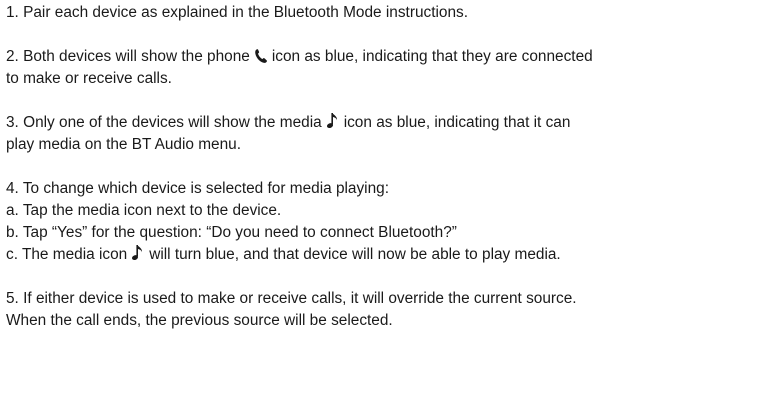 Image resolution: width=779 pixels, height=414 pixels. Describe the element at coordinates (261, 56) in the screenshot. I see `phone-icon` at that location.